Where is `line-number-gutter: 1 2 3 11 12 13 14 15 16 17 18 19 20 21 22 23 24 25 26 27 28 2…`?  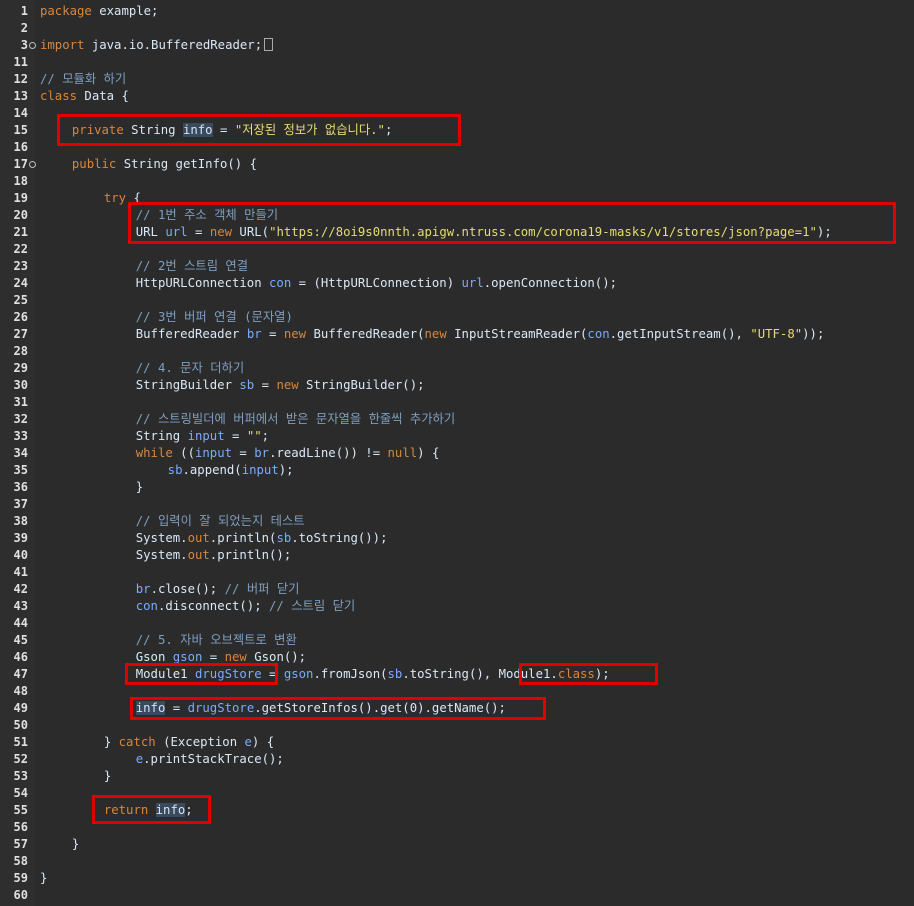 line-number-gutter: 1 2 3 11 12 13 14 15 16 17 18 19 20 21 22 23 24 25 26 27 28 2… is located at coordinates (18, 453).